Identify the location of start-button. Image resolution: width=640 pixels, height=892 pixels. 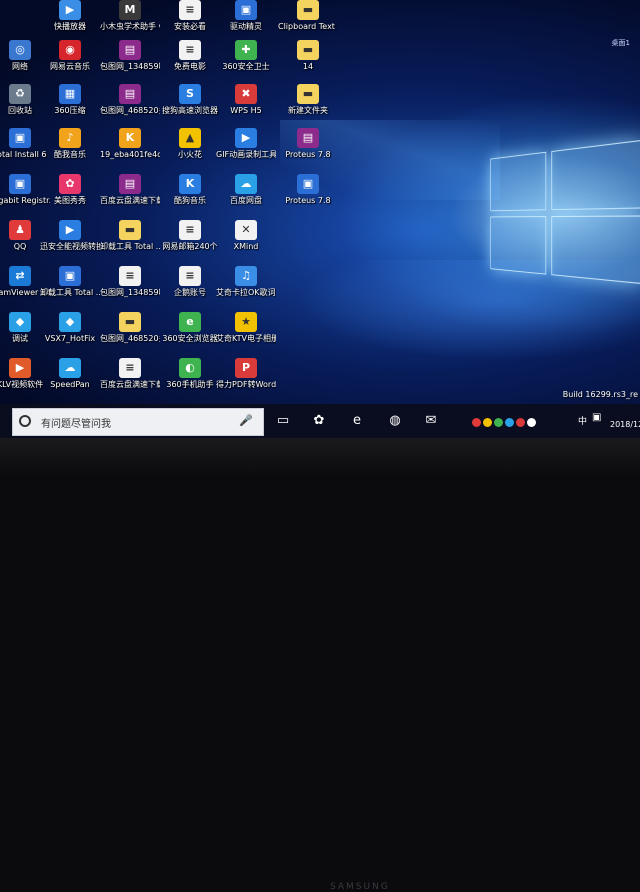
(6, 421).